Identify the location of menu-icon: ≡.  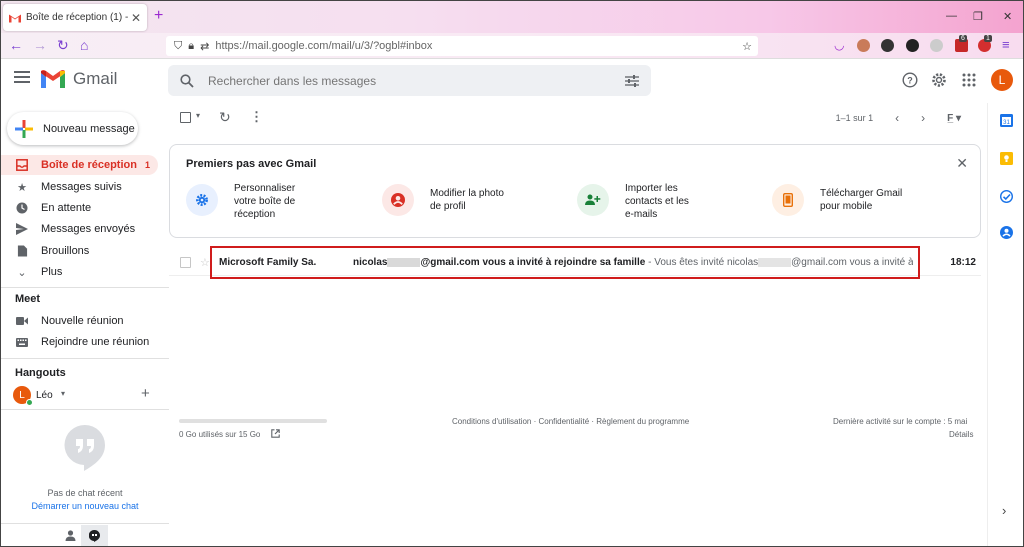
(1006, 44).